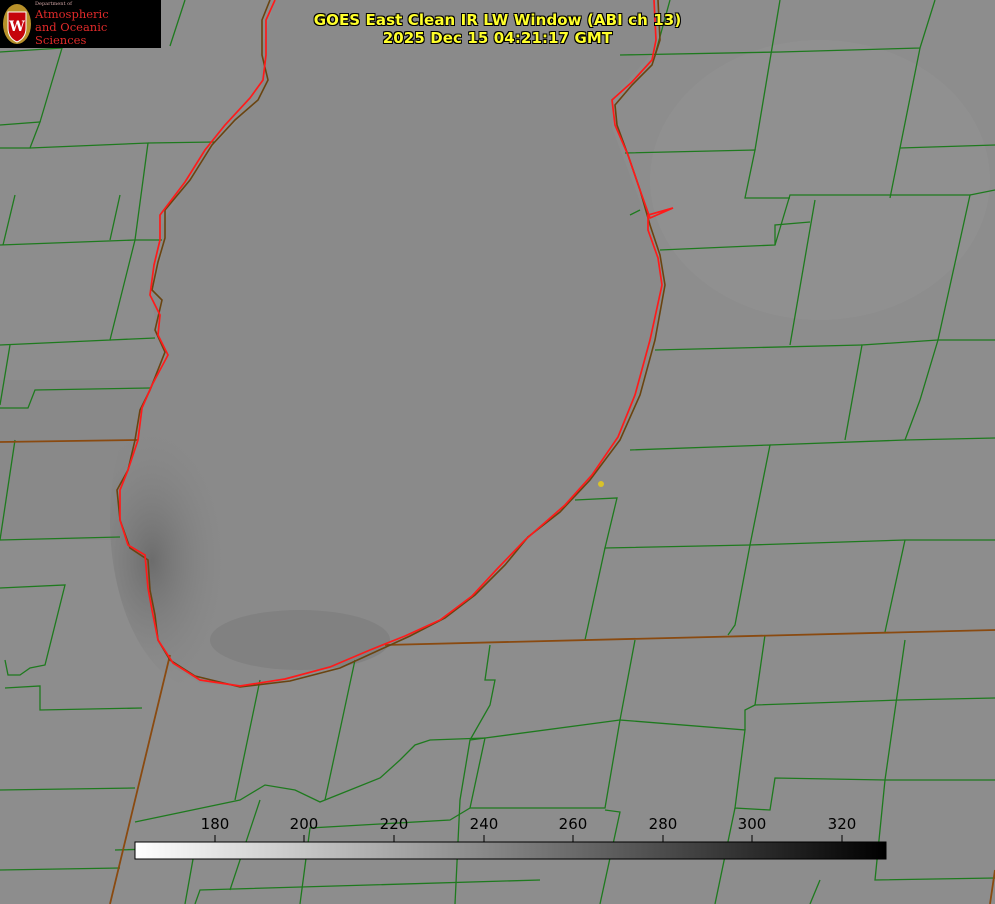 This screenshot has width=995, height=904. Describe the element at coordinates (304, 824) in the screenshot. I see `colorbar-tick-label: 200` at that location.